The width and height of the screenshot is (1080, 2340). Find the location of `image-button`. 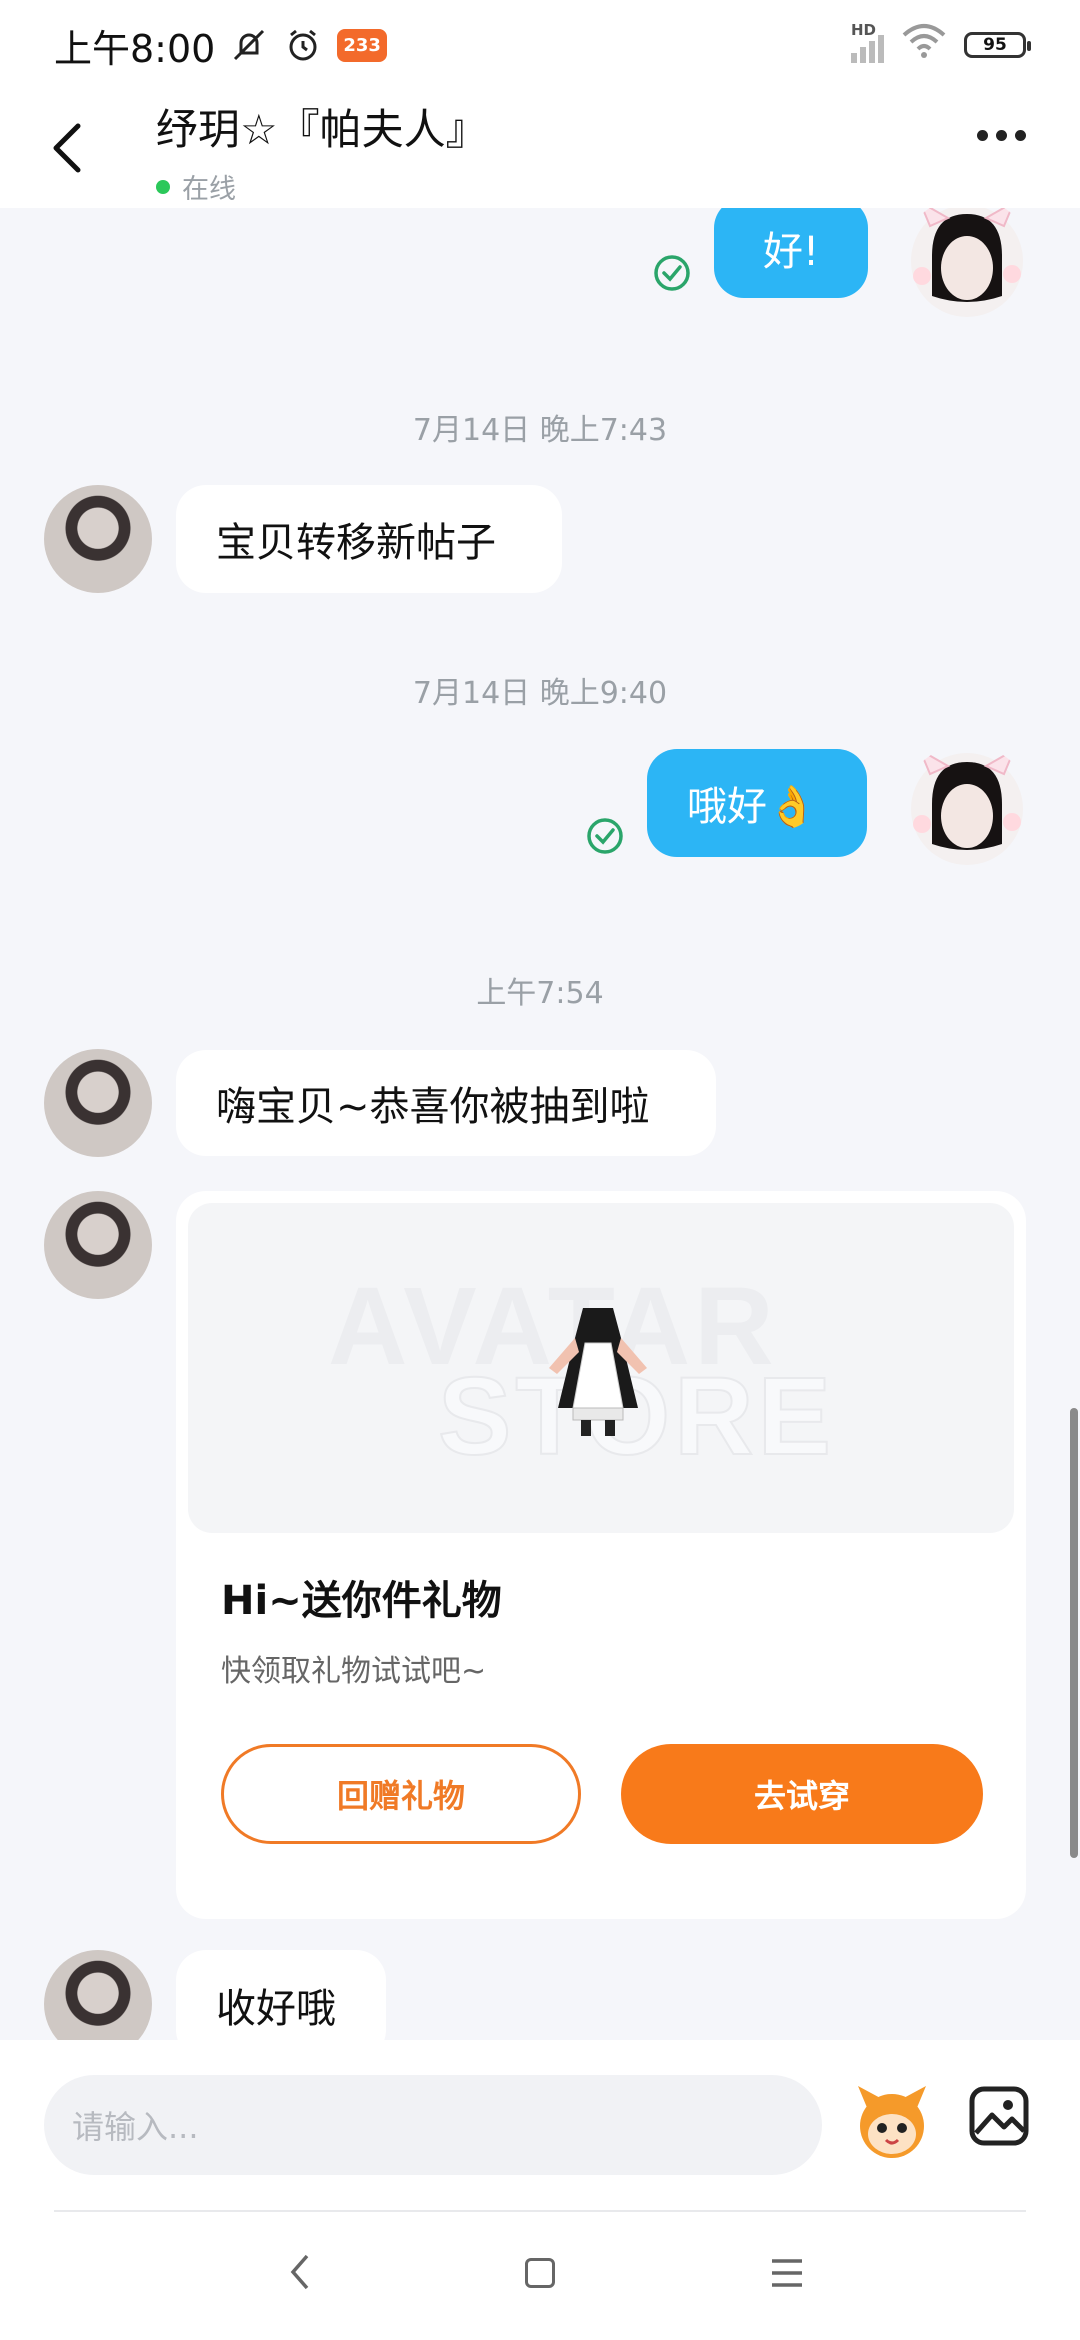

image-button is located at coordinates (999, 2116).